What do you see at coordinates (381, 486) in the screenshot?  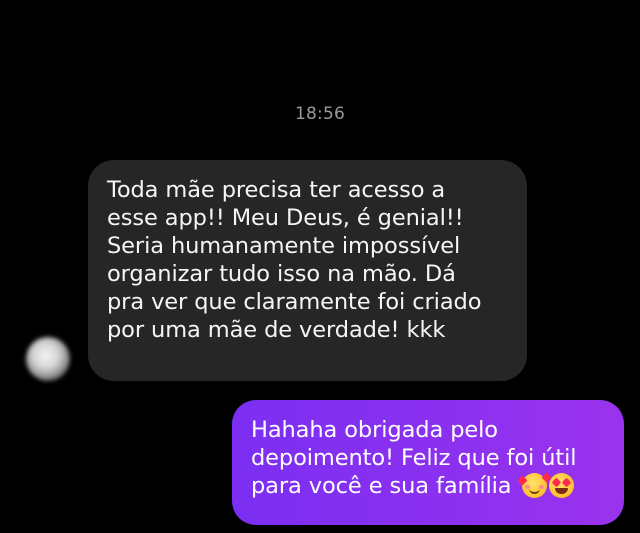 I see `message-line-text: para você e sua família` at bounding box center [381, 486].